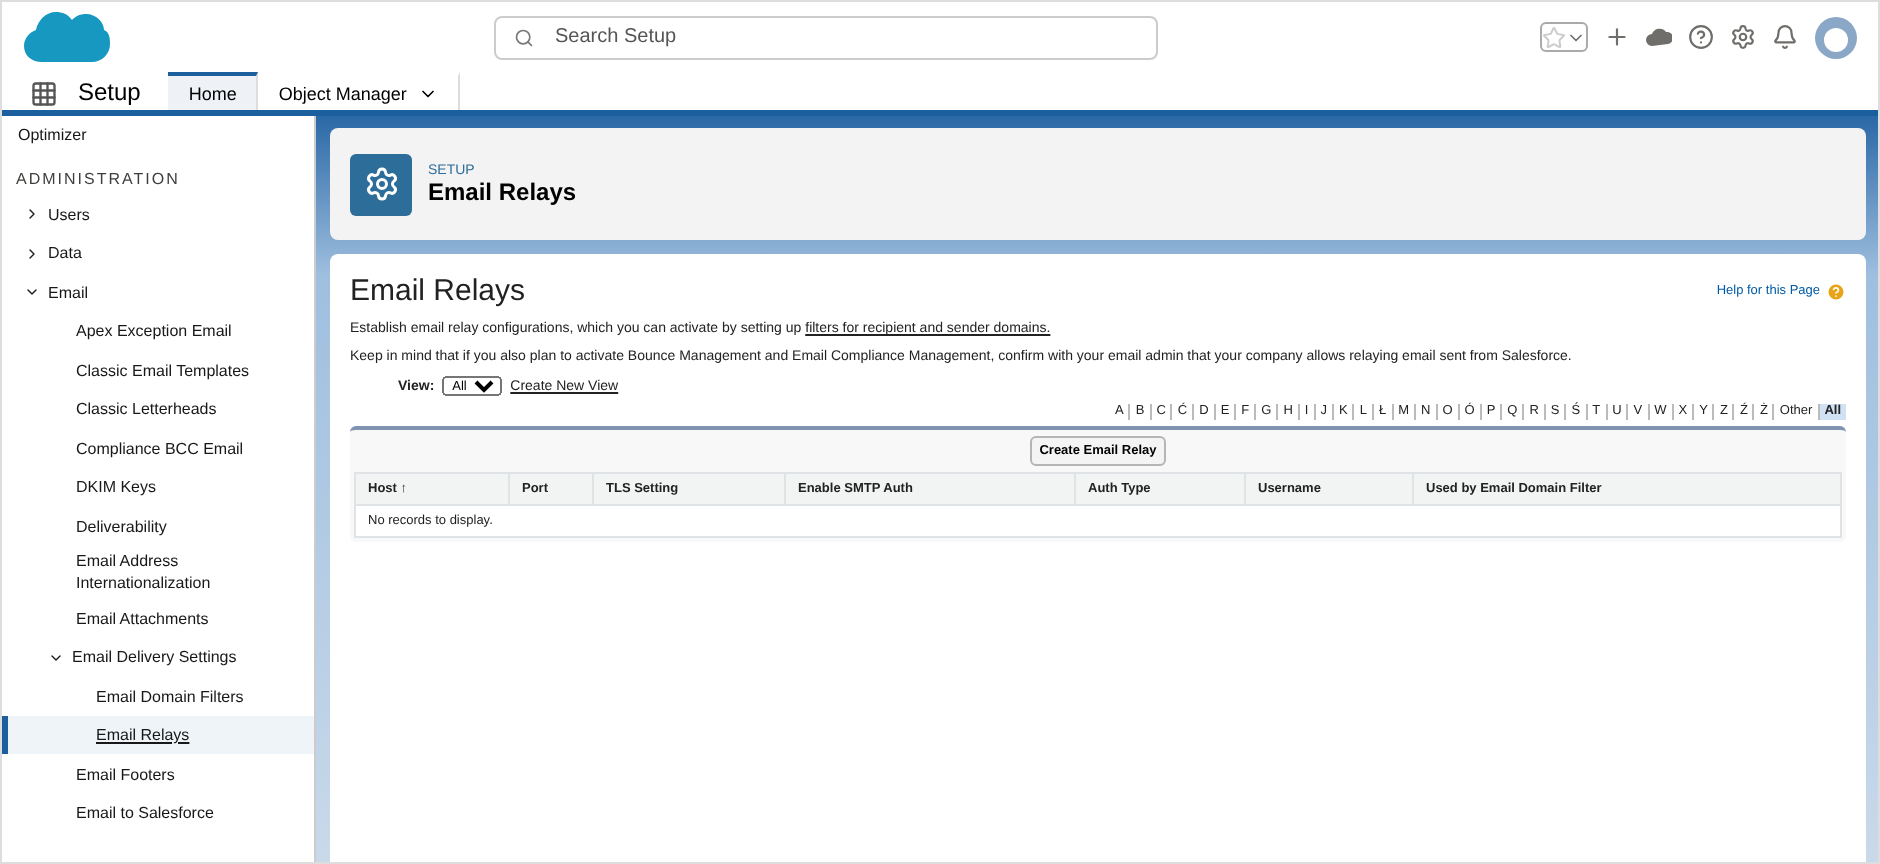  What do you see at coordinates (1785, 37) in the screenshot?
I see `bell-icon` at bounding box center [1785, 37].